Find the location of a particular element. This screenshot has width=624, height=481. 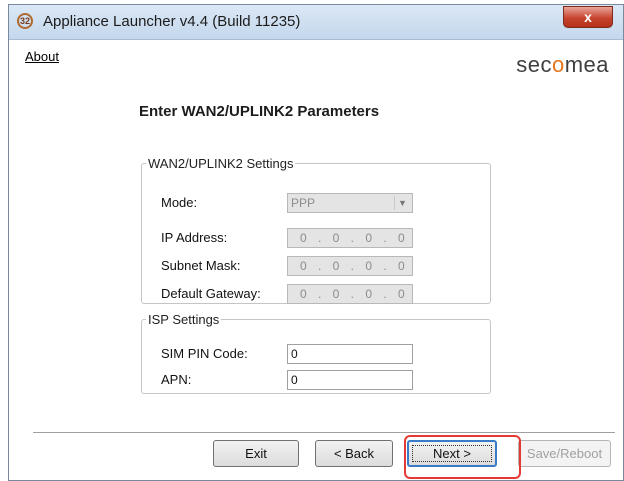

window-title: Appliance Launcher v4.4 (Build 11235) is located at coordinates (172, 21).